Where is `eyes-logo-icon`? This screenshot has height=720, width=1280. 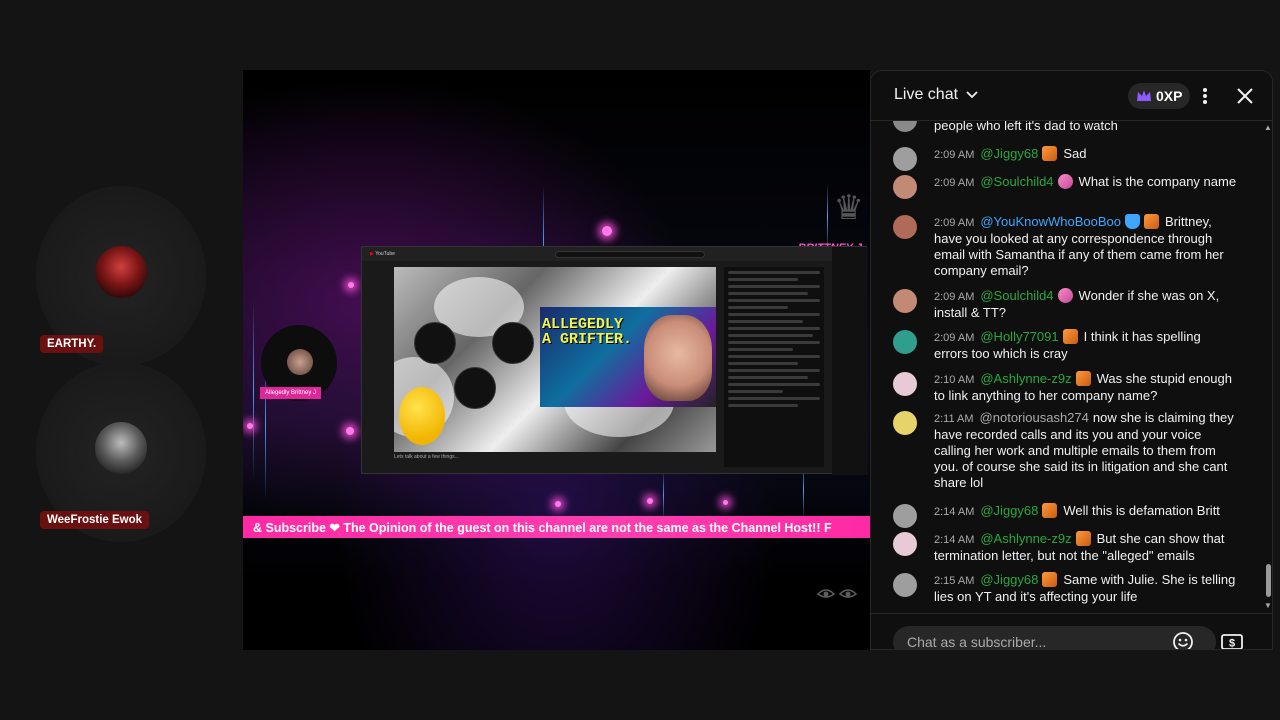
eyes-logo-icon is located at coordinates (837, 593).